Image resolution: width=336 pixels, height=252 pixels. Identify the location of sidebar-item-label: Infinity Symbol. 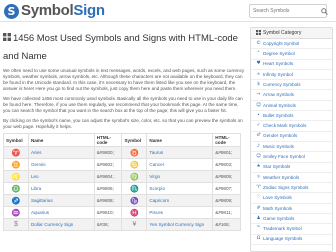
(278, 74).